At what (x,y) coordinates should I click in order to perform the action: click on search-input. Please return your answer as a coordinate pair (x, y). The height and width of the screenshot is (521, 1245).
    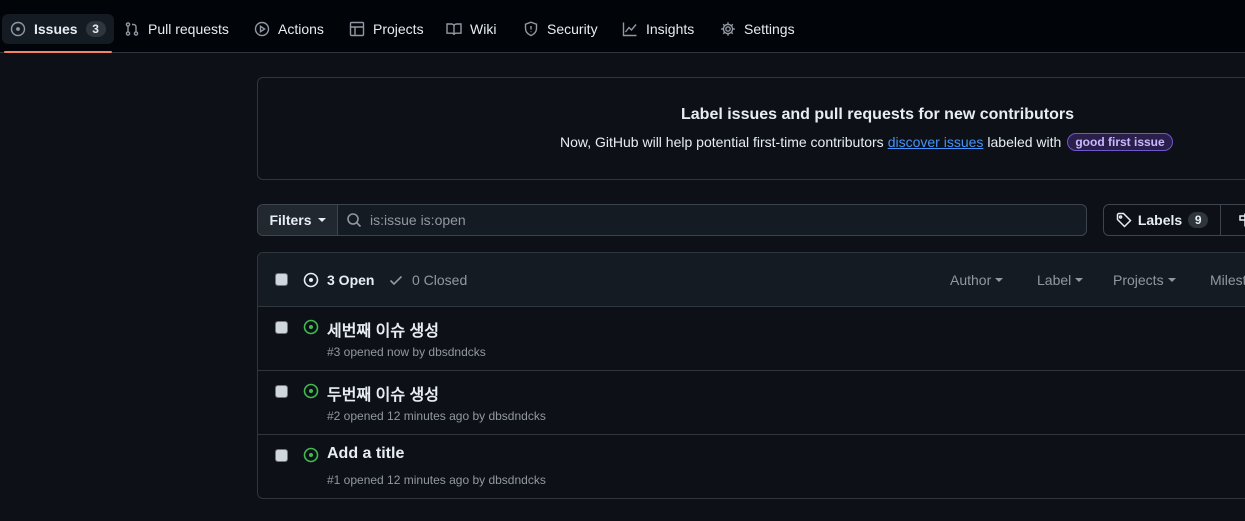
    Looking at the image, I should click on (728, 220).